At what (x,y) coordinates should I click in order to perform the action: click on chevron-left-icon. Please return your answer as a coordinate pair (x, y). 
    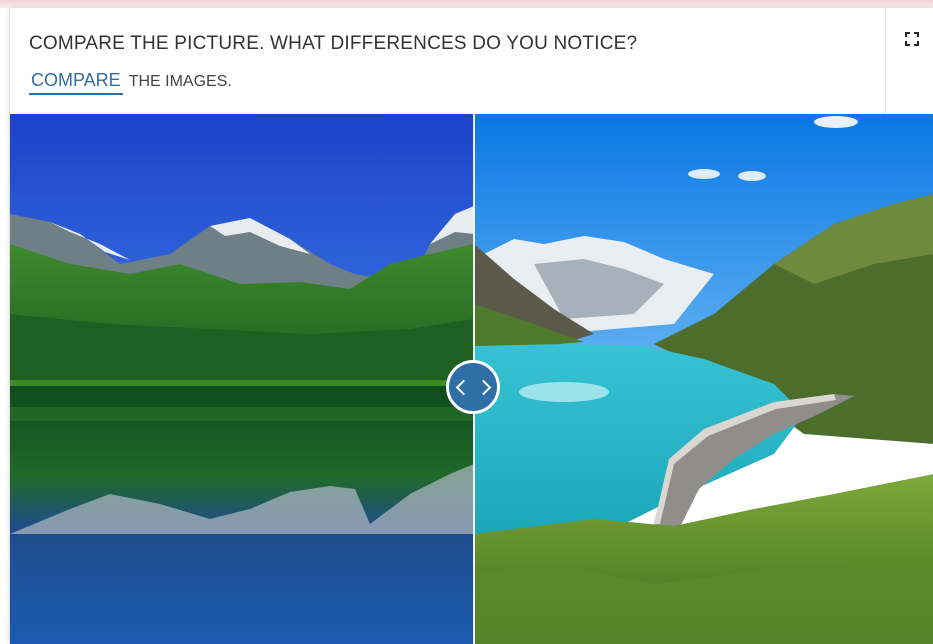
    Looking at the image, I should click on (463, 387).